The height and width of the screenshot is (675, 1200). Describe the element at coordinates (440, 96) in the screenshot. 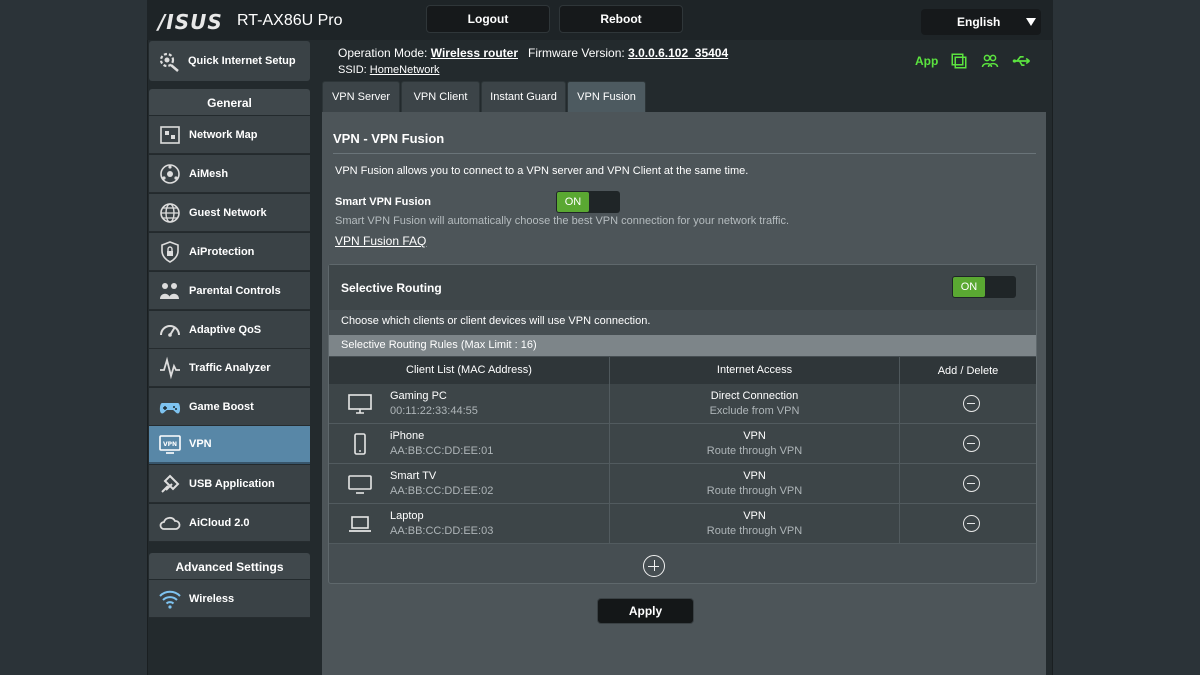

I see `tab-vpn-client: VPN Client` at that location.